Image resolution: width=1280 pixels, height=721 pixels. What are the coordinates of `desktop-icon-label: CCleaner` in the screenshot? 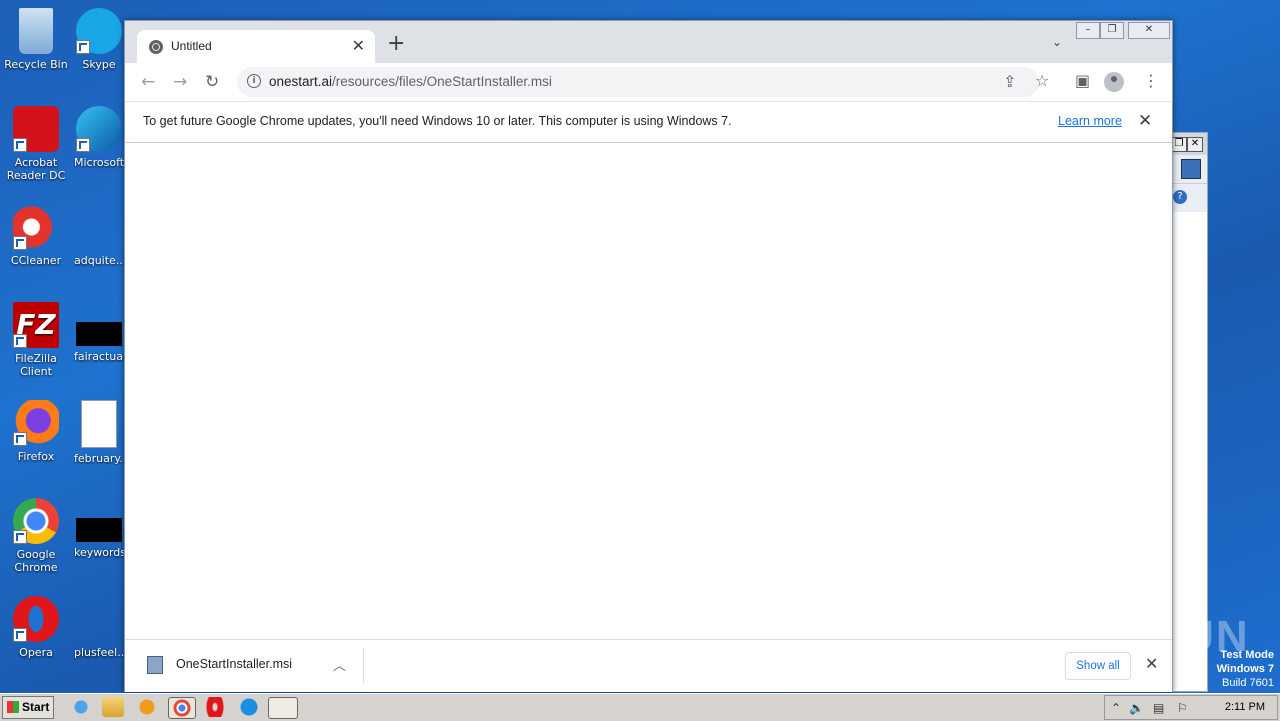 It's located at (36, 260).